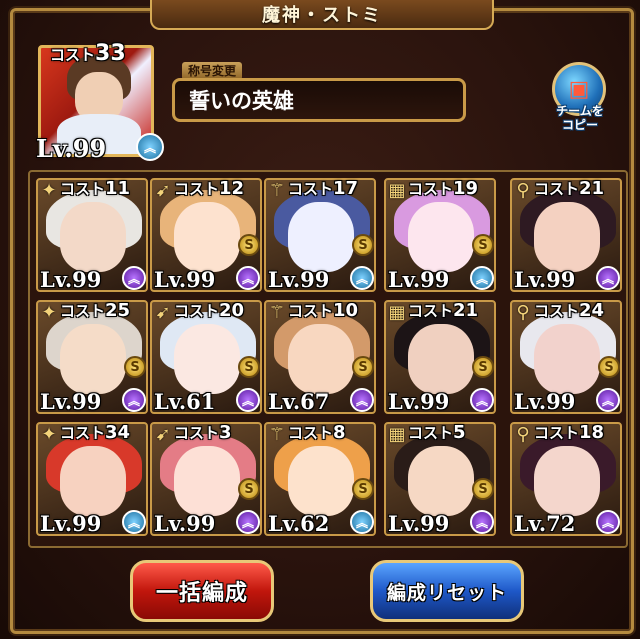  I want to click on member-cost: コスト5, so click(437, 432).